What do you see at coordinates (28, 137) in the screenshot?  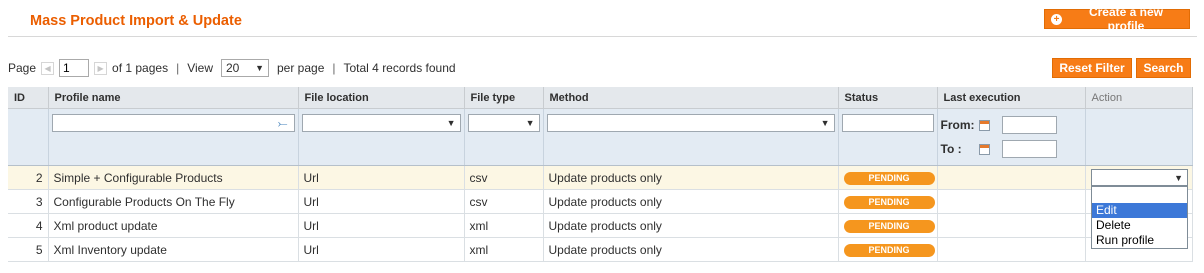 I see `filter-cell-id` at bounding box center [28, 137].